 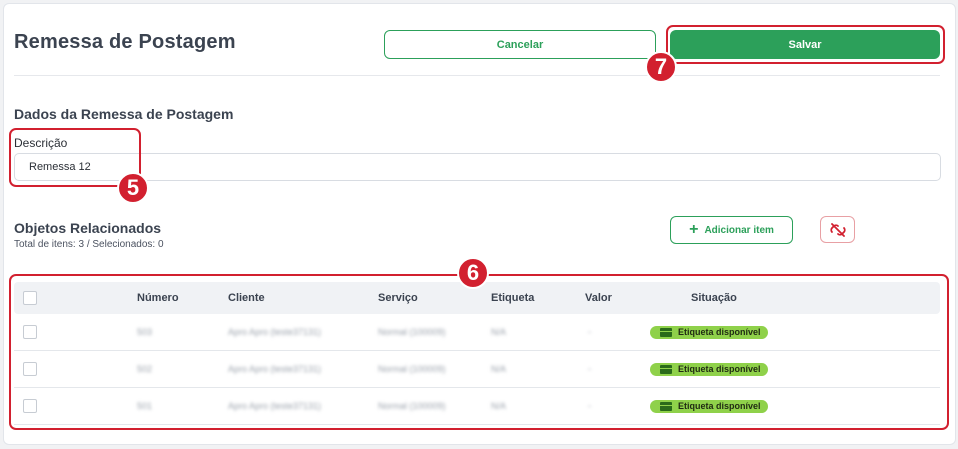 I want to click on objects-count: Total de itens: 3 / Selecionados: 0, so click(x=89, y=244).